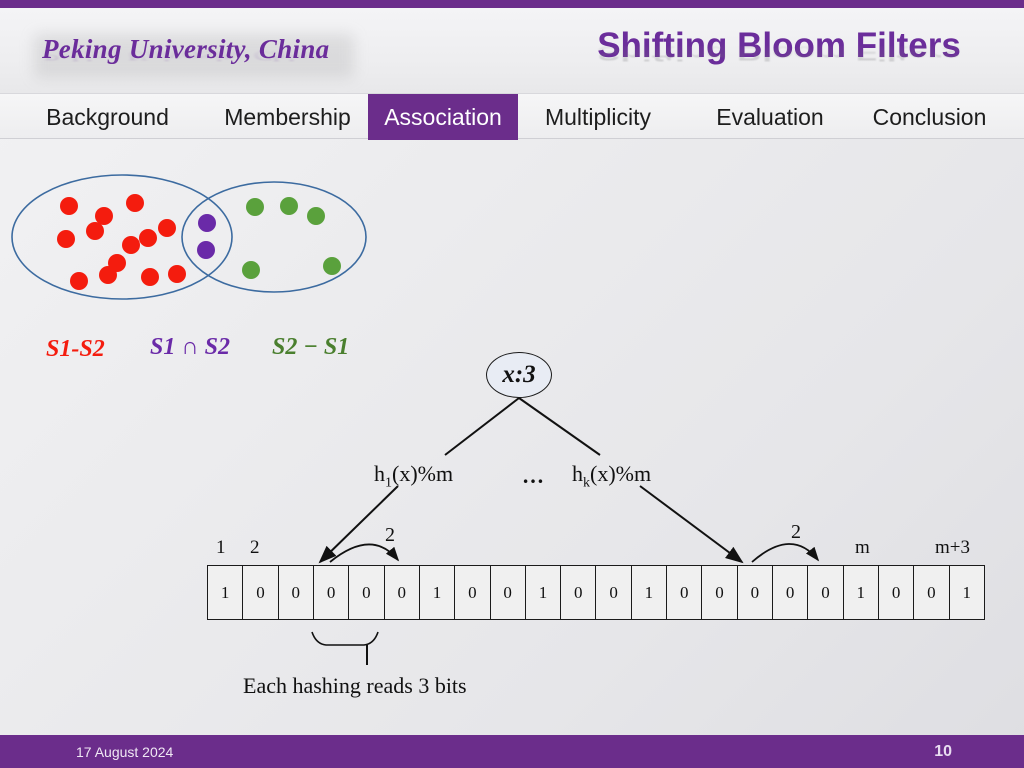 This screenshot has height=768, width=1024. I want to click on nav-item-multiplicity: Multiplicity, so click(598, 117).